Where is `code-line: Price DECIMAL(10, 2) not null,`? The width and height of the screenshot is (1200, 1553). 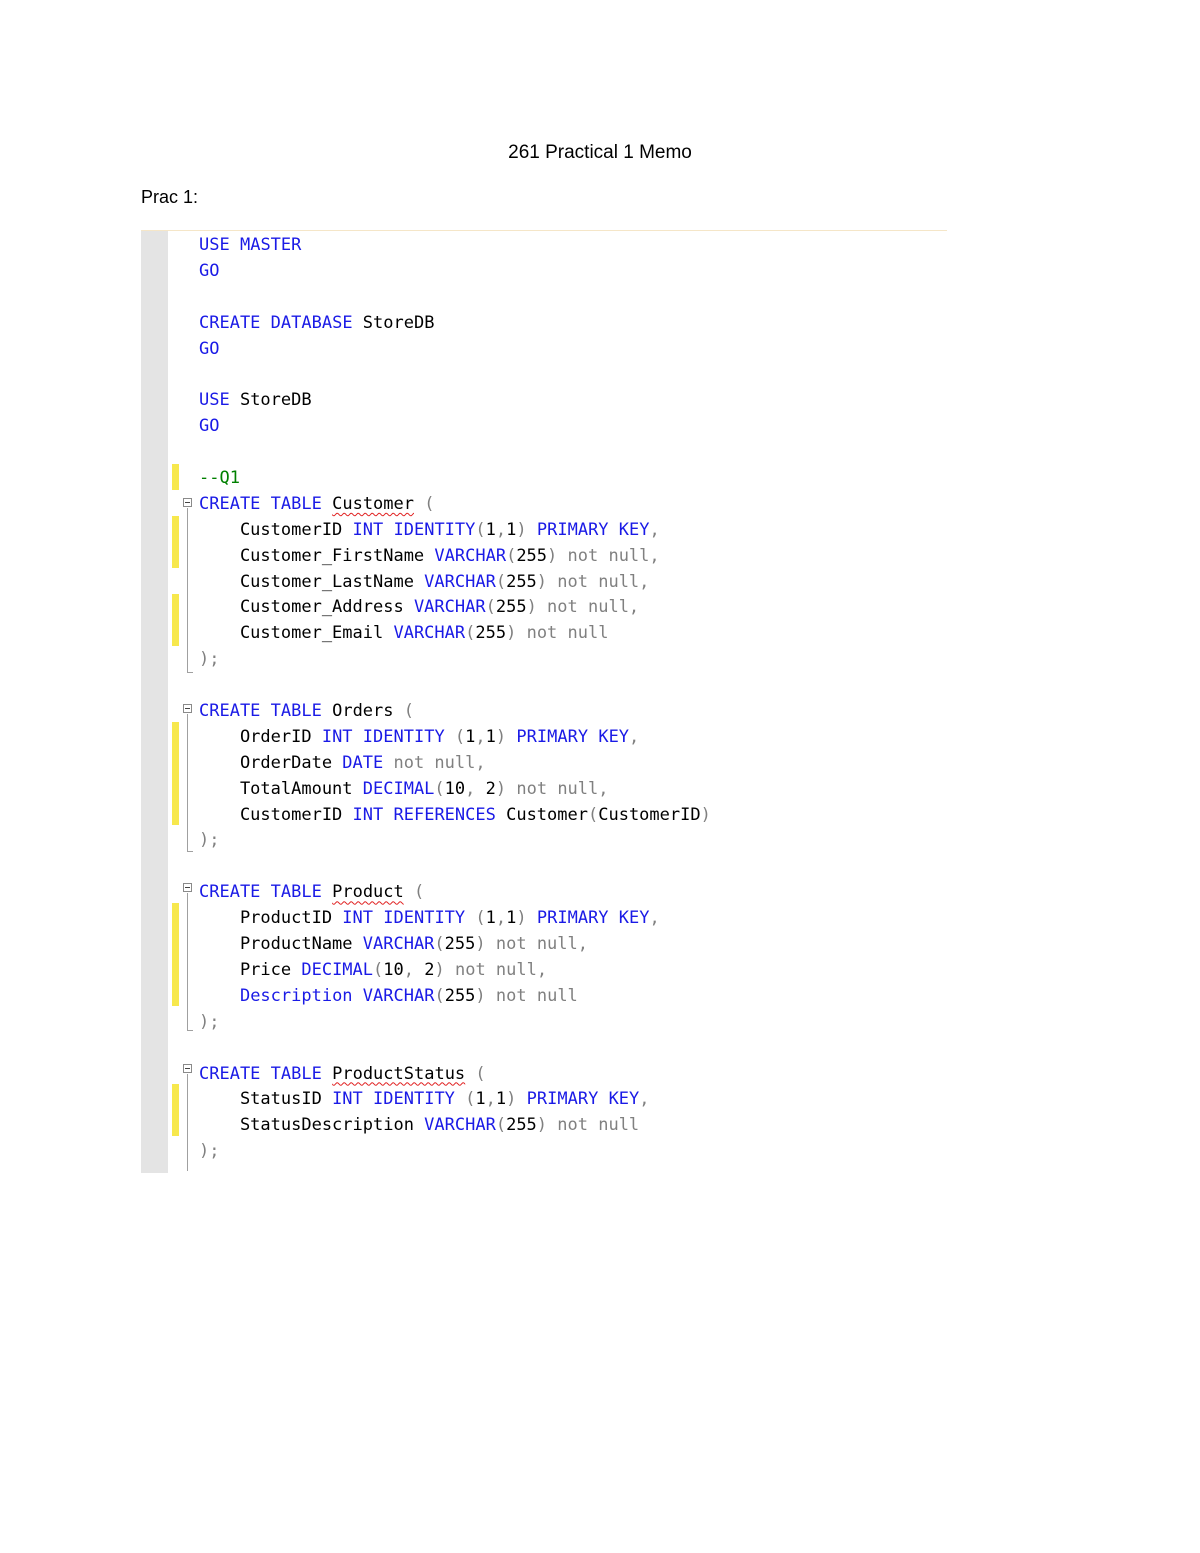 code-line: Price DECIMAL(10, 2) not null, is located at coordinates (455, 971).